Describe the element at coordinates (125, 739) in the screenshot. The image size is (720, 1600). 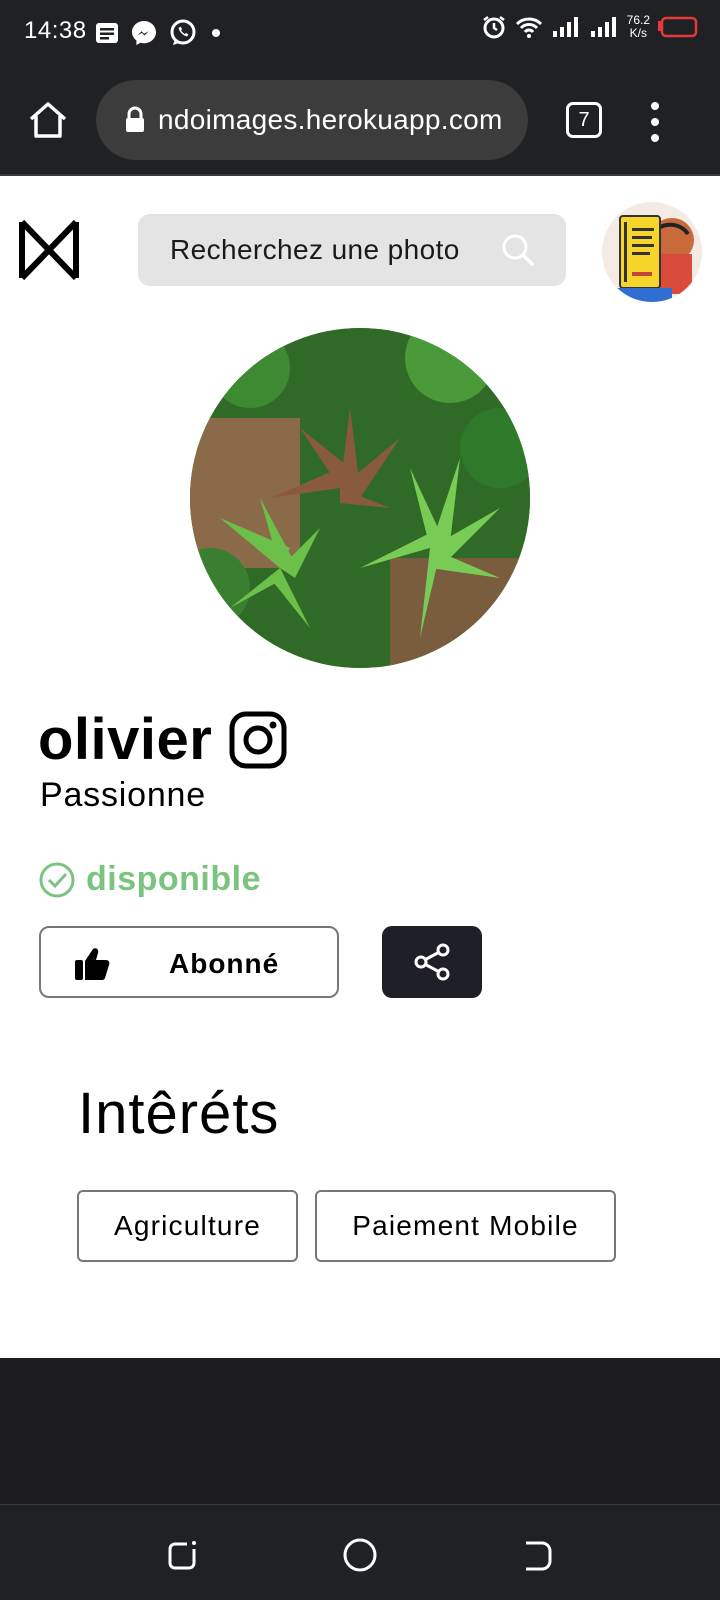
I see `profile-name: olivier` at that location.